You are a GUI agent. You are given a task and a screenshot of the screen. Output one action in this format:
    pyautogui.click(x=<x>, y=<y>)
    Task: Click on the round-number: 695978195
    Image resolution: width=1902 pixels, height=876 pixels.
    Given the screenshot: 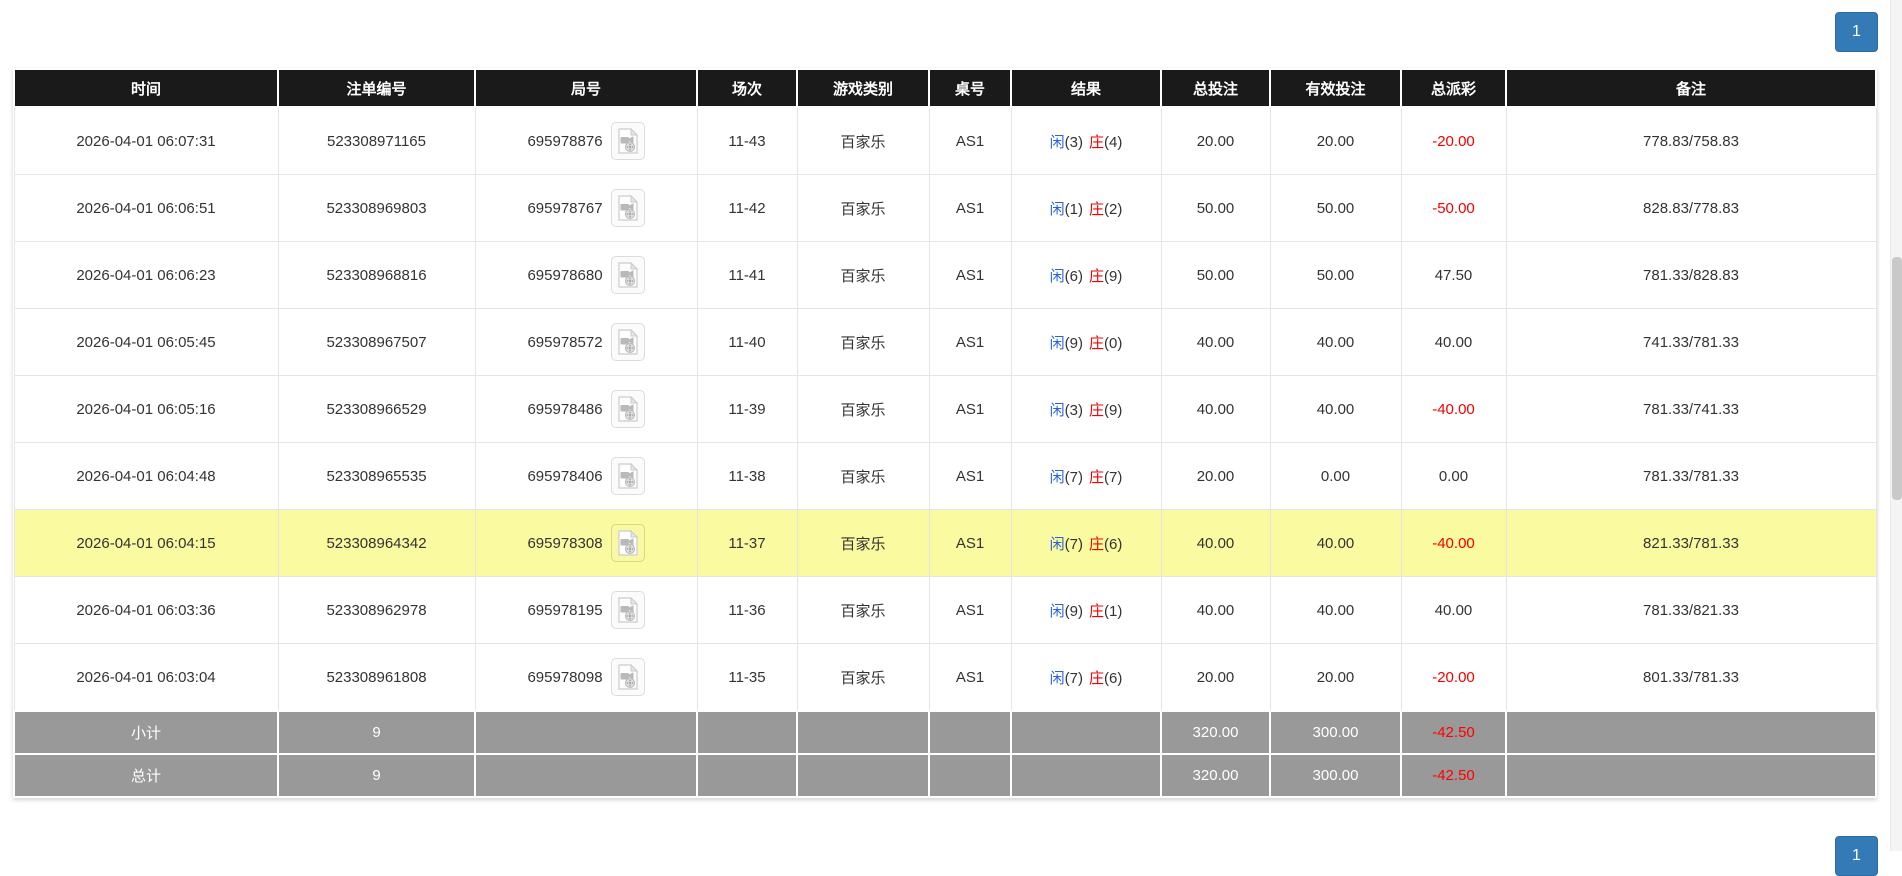 What is the action you would take?
    pyautogui.click(x=565, y=610)
    